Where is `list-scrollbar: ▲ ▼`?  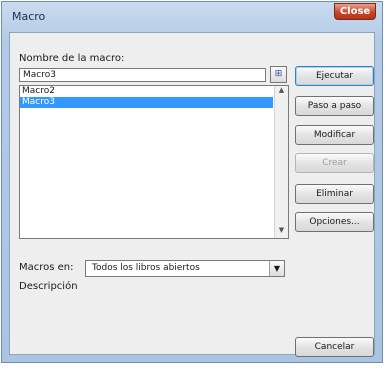 list-scrollbar: ▲ ▼ is located at coordinates (281, 162).